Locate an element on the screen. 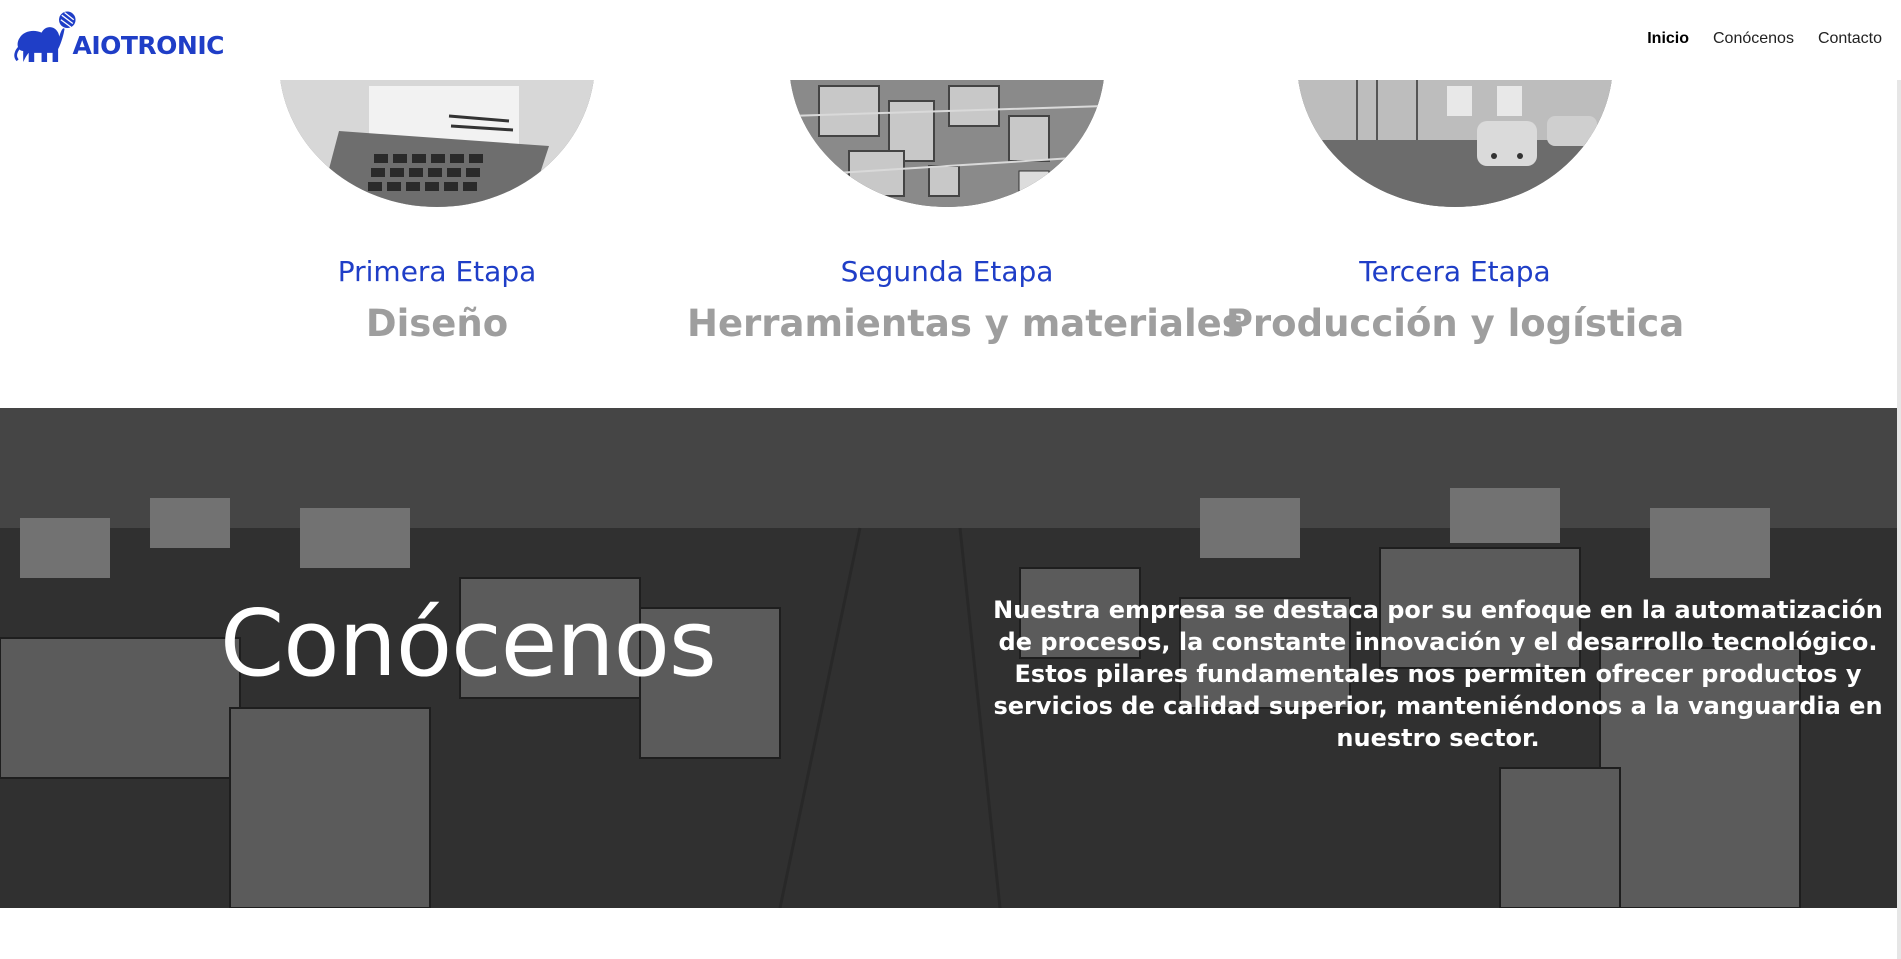  stage-title: Diseño is located at coordinates (437, 323).